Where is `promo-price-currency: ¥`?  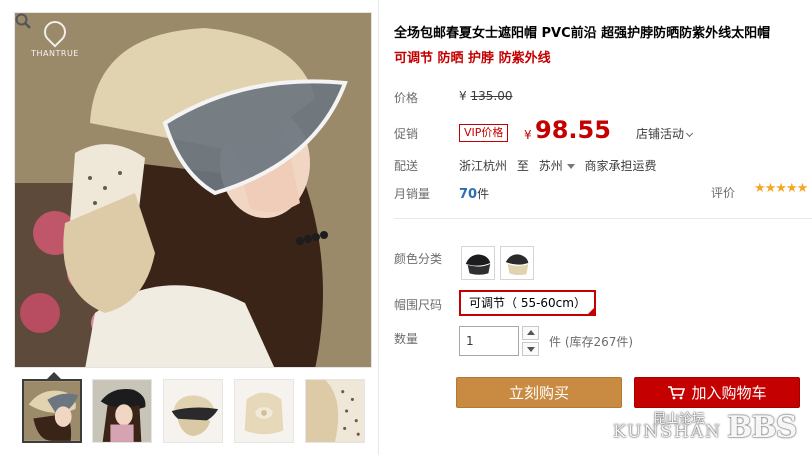 promo-price-currency: ¥ is located at coordinates (528, 135).